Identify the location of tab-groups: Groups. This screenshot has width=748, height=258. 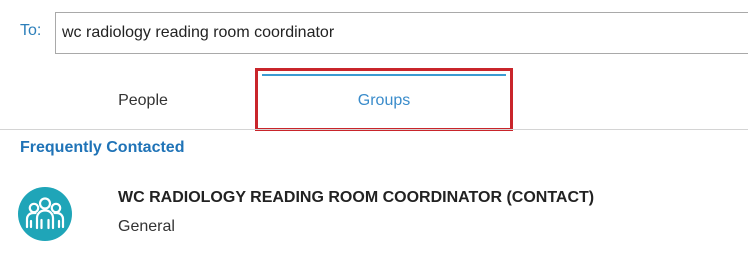
(384, 99).